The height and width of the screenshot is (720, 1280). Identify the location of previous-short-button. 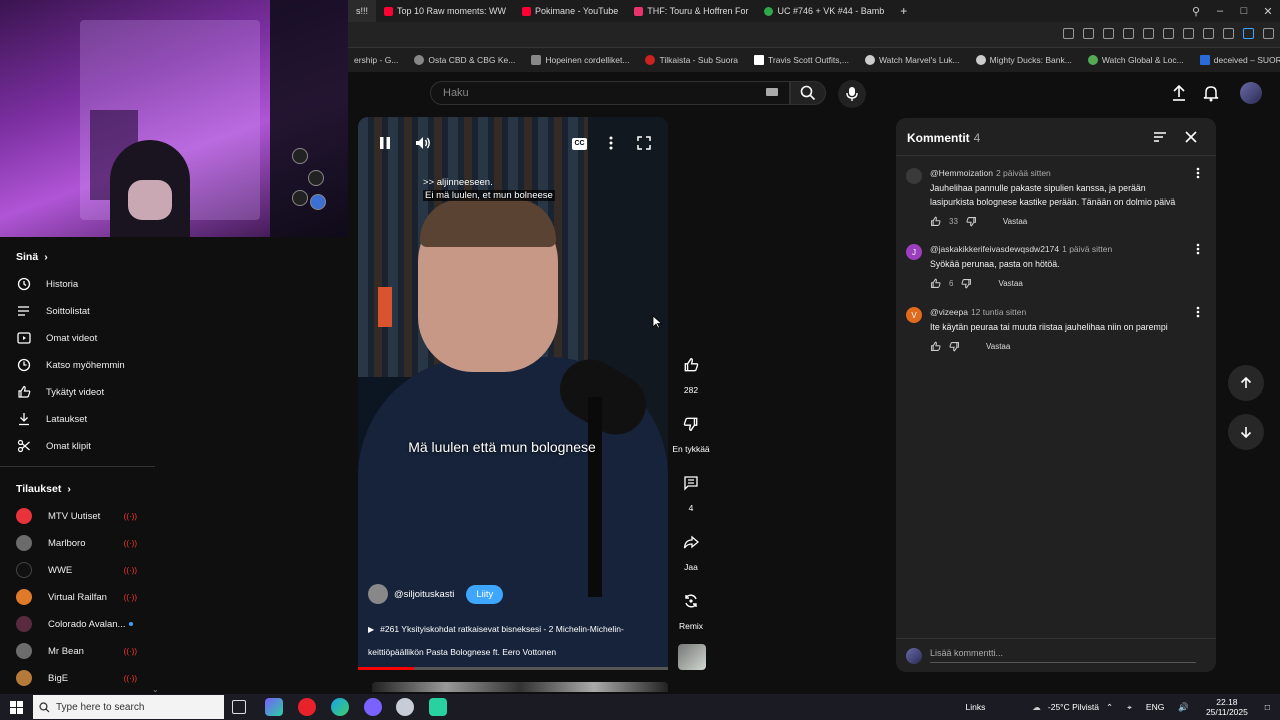
(1246, 383).